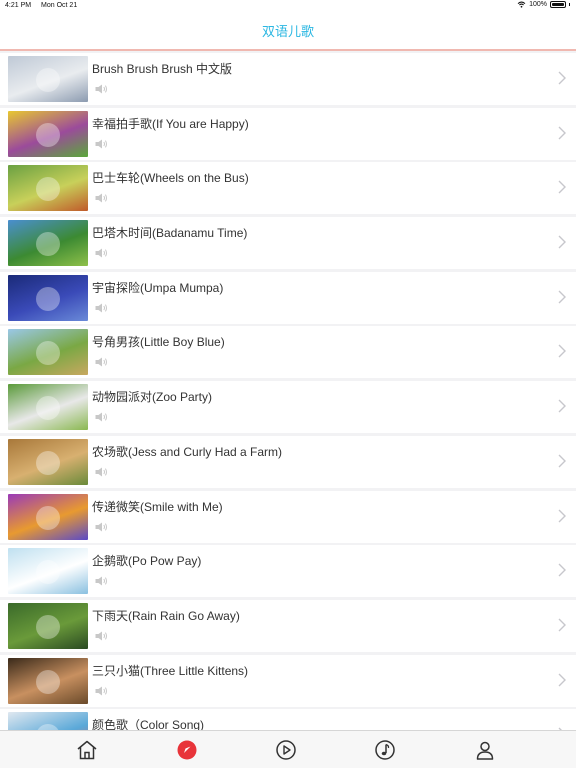  I want to click on compass-icon, so click(187, 750).